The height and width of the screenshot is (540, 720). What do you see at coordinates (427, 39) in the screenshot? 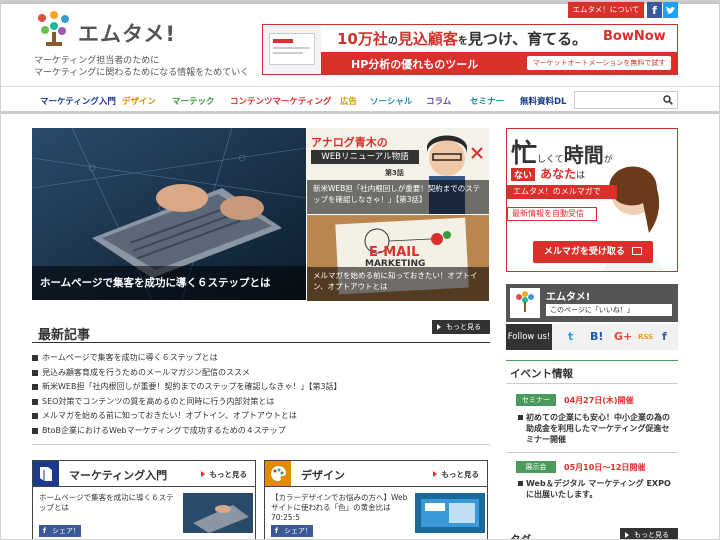
I see `ad-headline-part-3: 見込顧客` at bounding box center [427, 39].